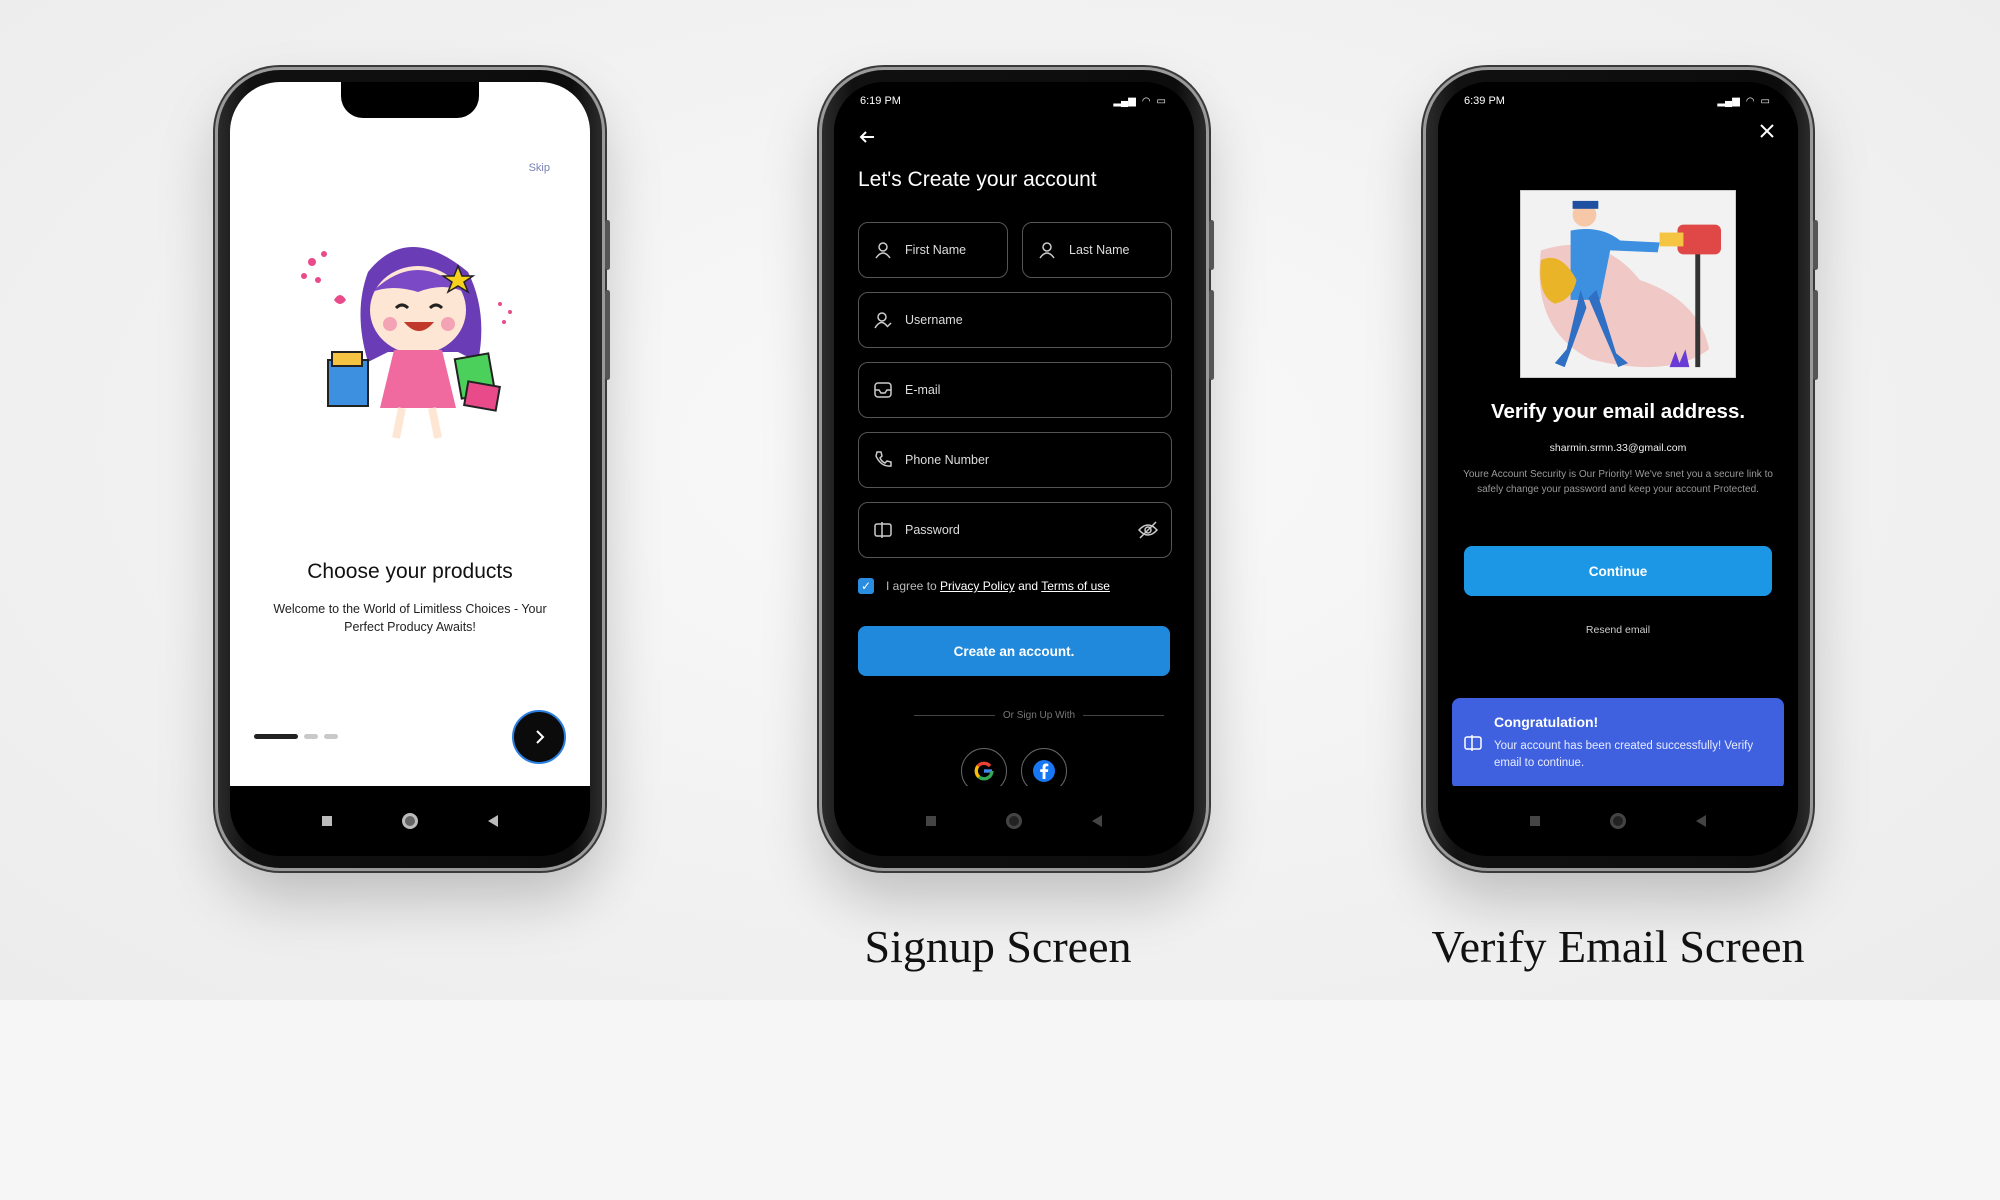  I want to click on success-card-icon, so click(1473, 743).